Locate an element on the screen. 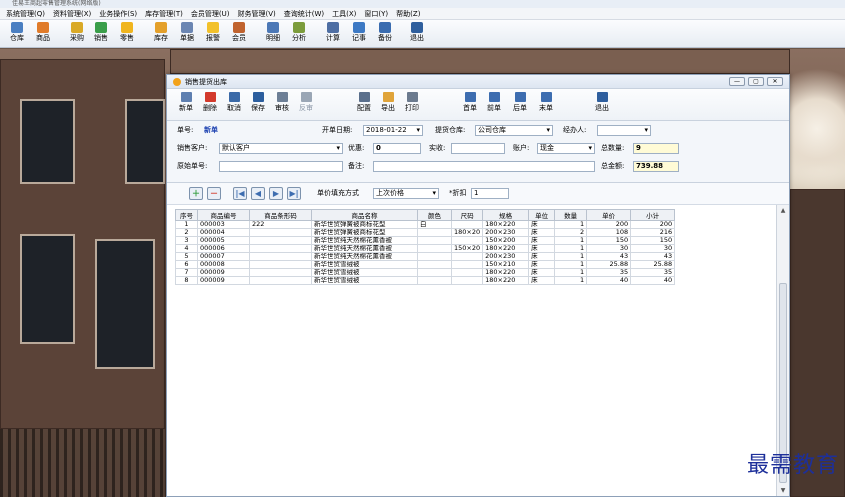 The width and height of the screenshot is (845, 497). add-row-button: ＋ is located at coordinates (196, 193).